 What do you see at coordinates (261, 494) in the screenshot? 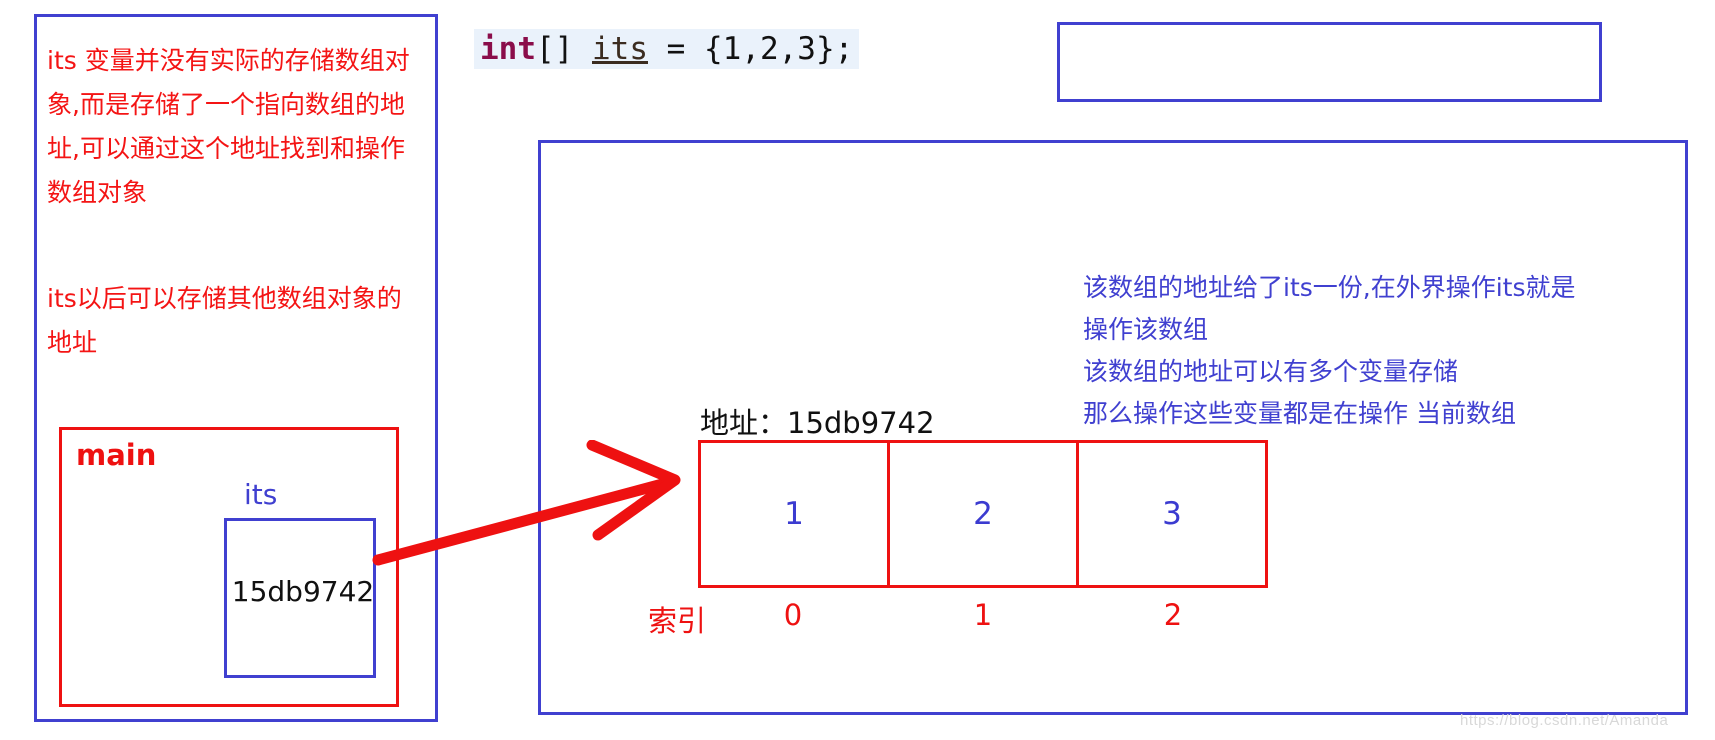
I see `its-variable-label: its` at bounding box center [261, 494].